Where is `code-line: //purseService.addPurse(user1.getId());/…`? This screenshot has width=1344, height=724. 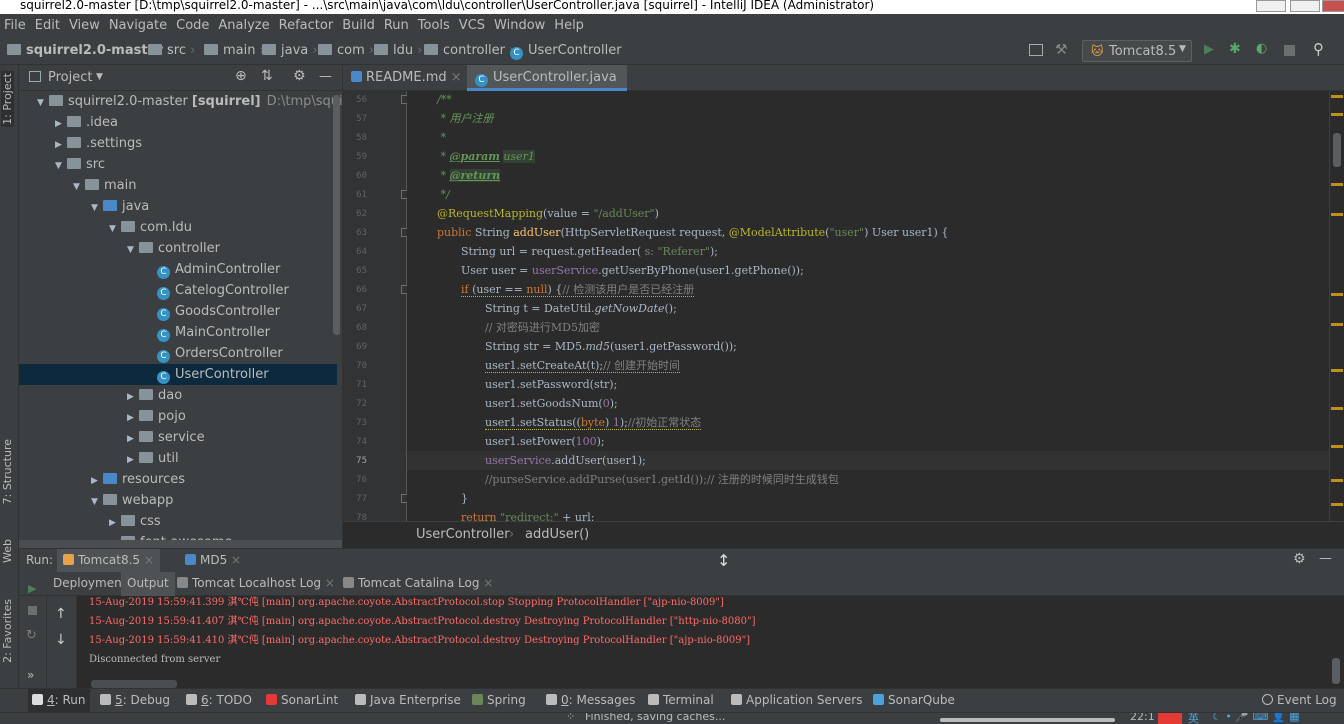
code-line: //purseService.addPurse(user1.getId());/… is located at coordinates (623, 479).